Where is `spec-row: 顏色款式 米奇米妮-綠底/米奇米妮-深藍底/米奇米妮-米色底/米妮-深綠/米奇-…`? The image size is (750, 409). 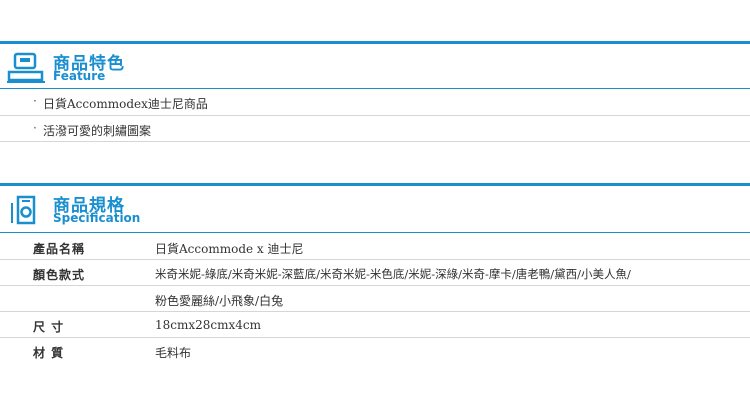 spec-row: 顏色款式 米奇米妮-綠底/米奇米妮-深藍底/米奇米妮-米色底/米妮-深綠/米奇-… is located at coordinates (375, 273).